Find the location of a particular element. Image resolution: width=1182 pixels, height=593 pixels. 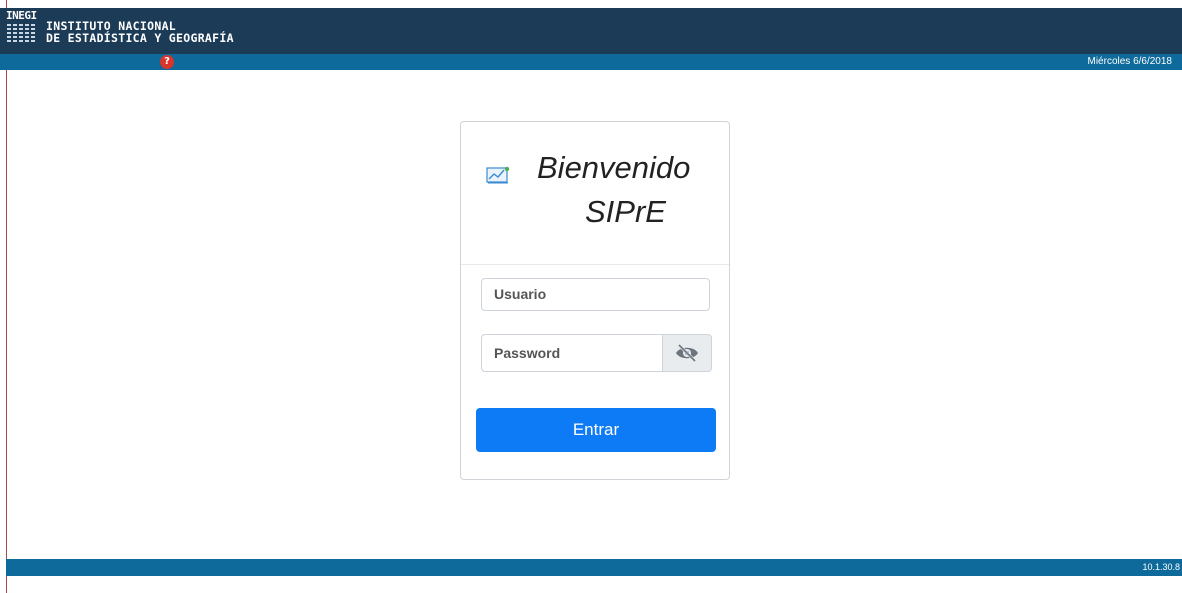

footer-bar: 10.1.30.8 is located at coordinates (594, 567).